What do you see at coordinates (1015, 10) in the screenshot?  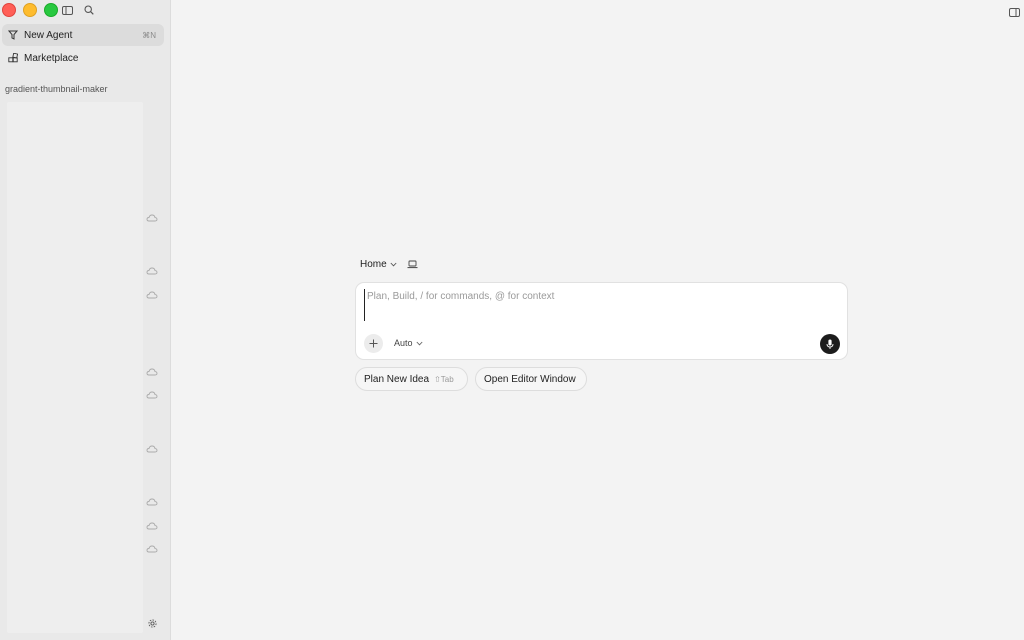 I see `panel-toggle-icon` at bounding box center [1015, 10].